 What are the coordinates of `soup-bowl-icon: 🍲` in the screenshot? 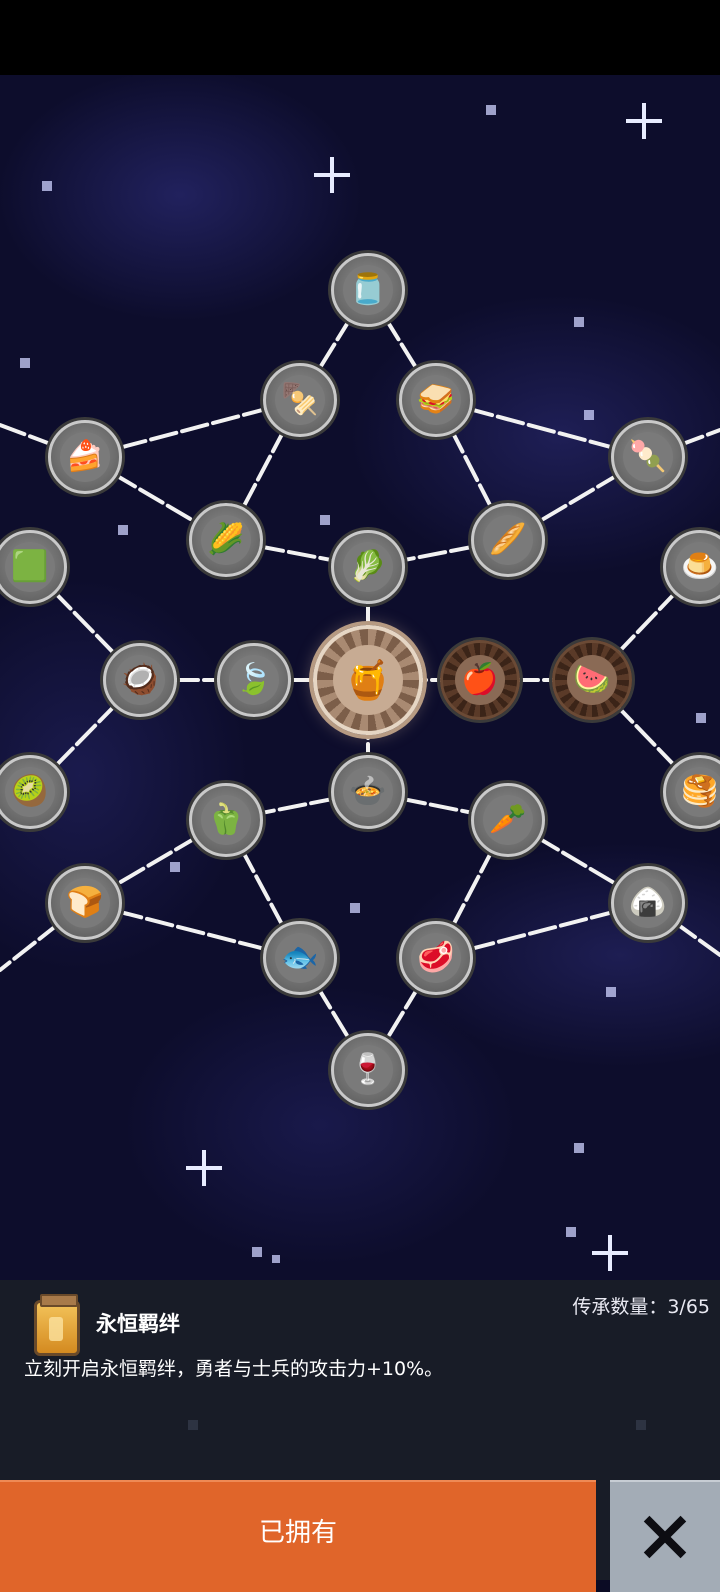 It's located at (368, 792).